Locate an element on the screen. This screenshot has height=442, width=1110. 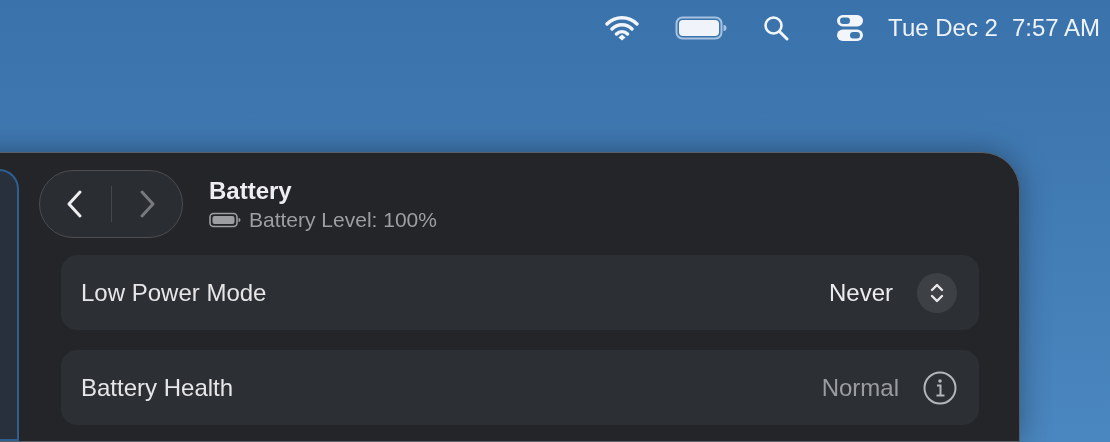
row-value: Normal is located at coordinates (860, 387).